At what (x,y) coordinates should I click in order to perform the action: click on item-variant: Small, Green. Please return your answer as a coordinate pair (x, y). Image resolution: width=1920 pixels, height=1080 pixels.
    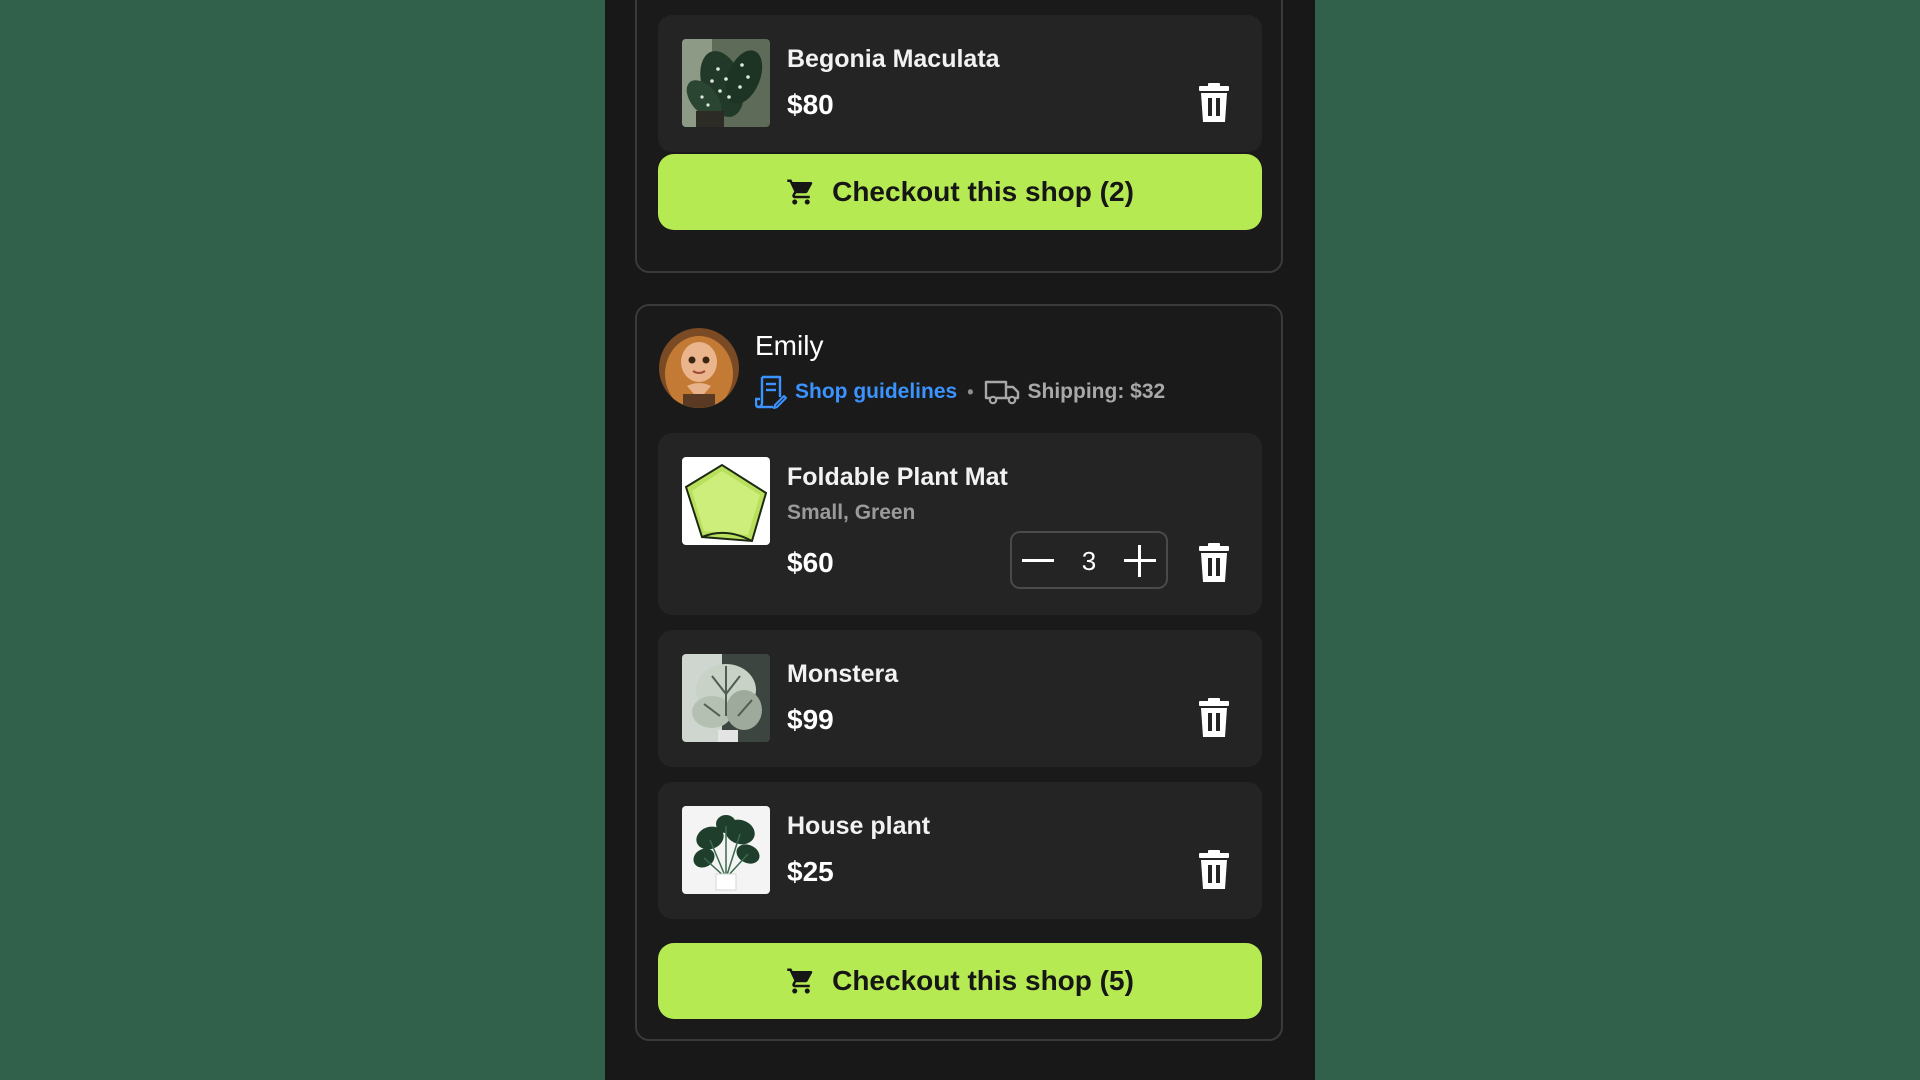
    Looking at the image, I should click on (851, 512).